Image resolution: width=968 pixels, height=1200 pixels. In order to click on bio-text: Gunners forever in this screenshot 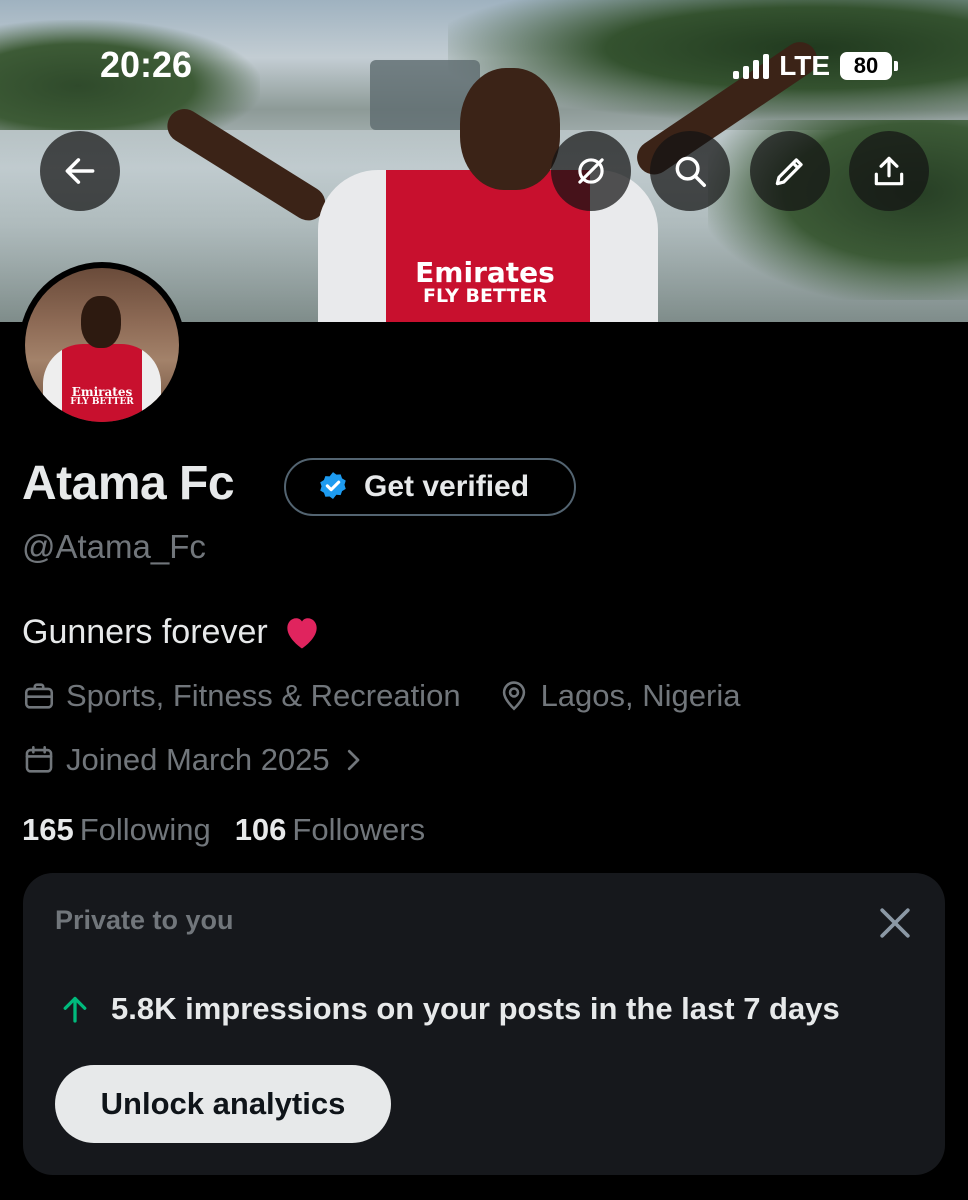, I will do `click(145, 631)`.